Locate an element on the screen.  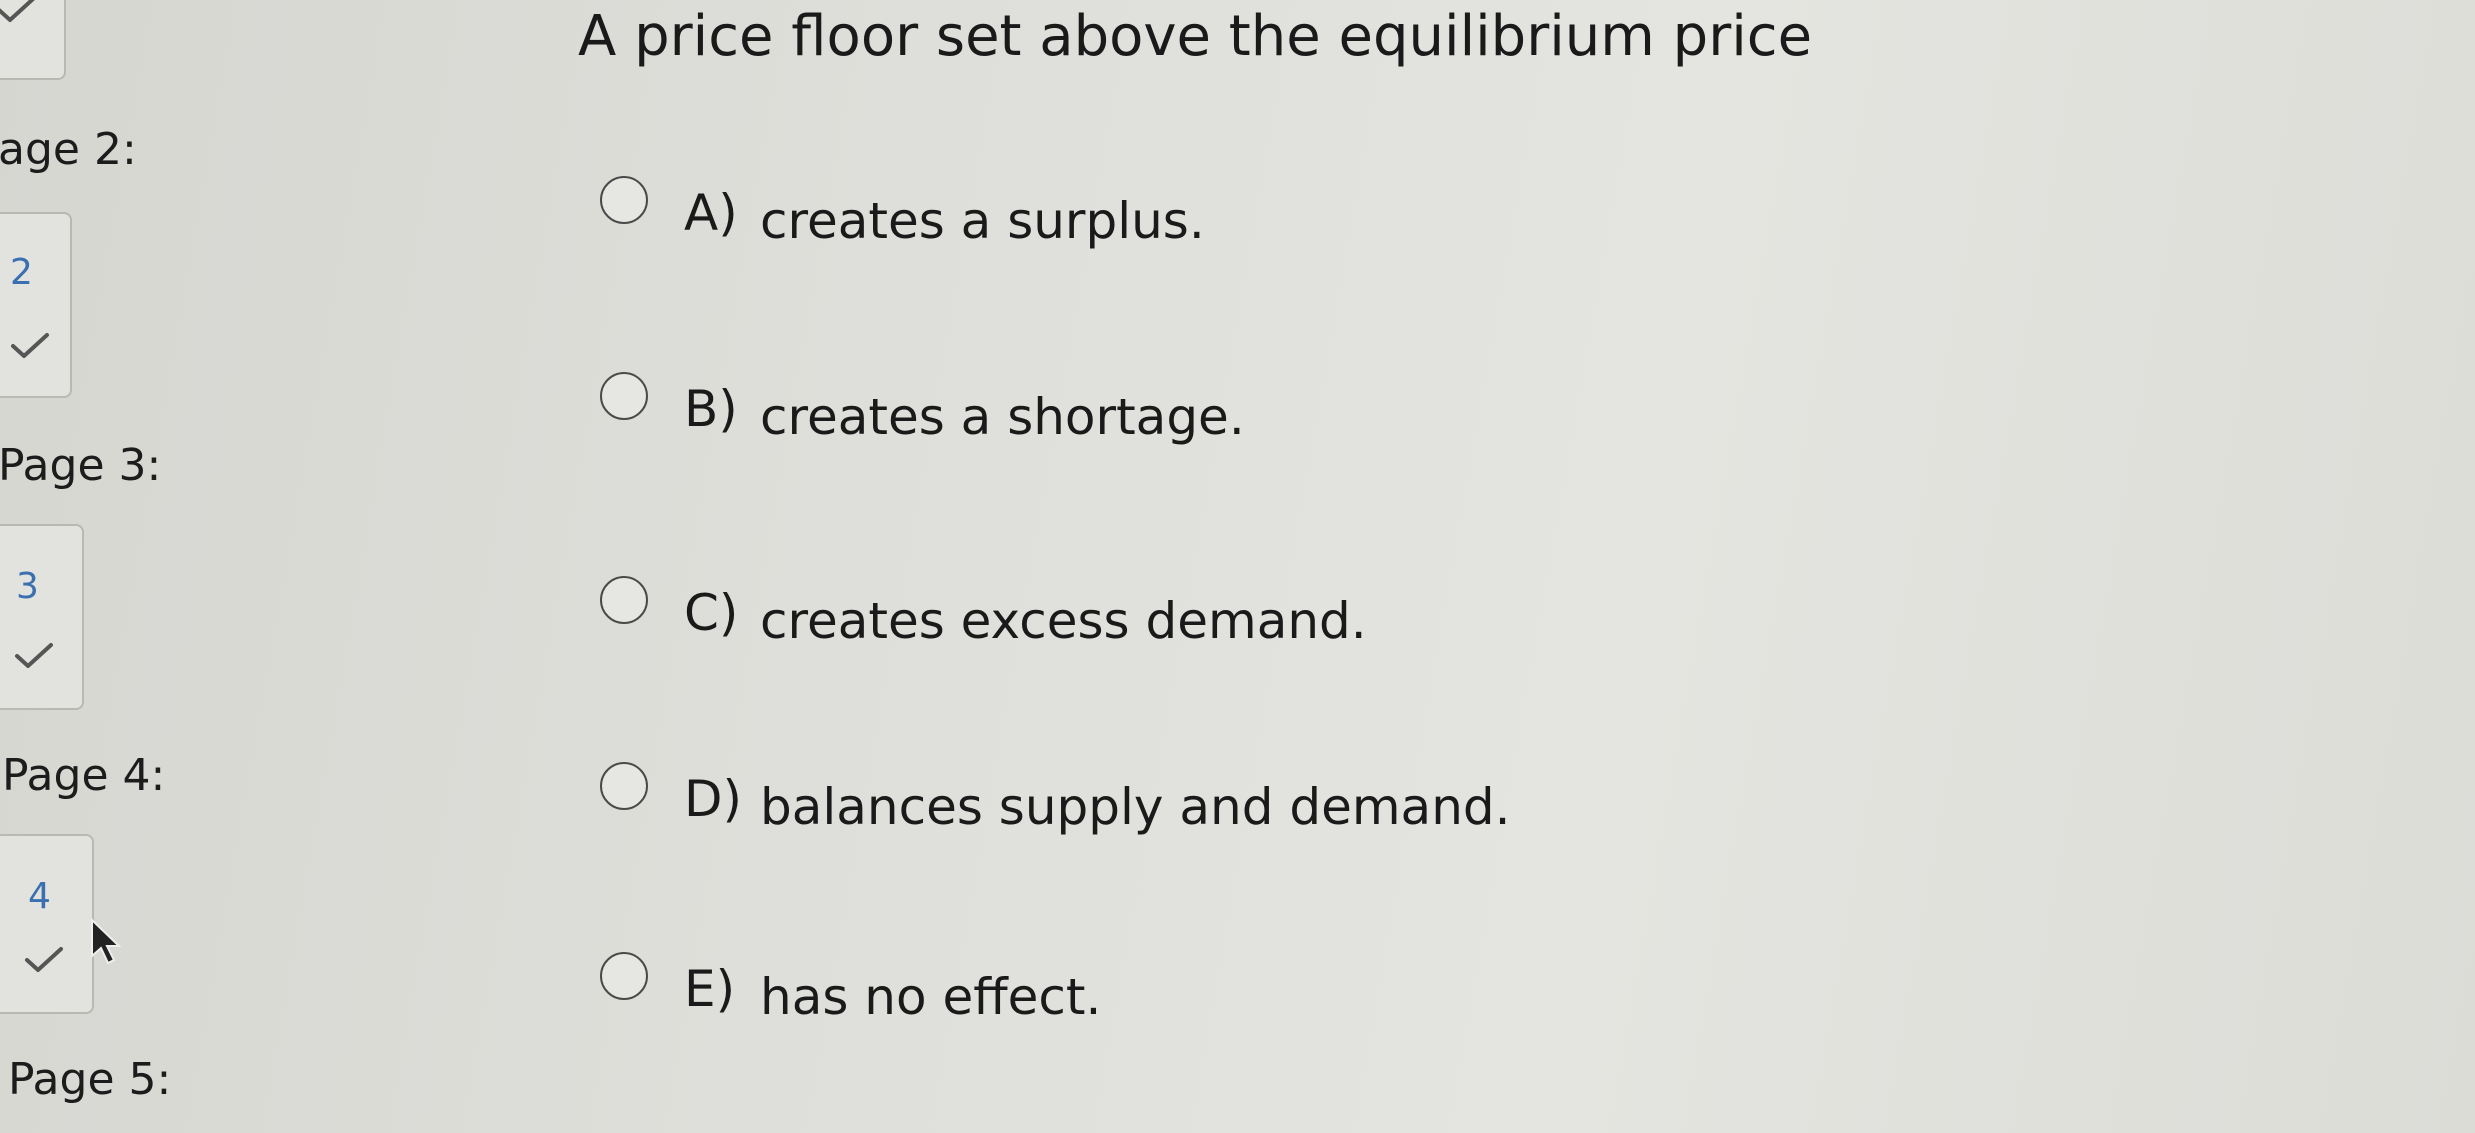
option-d: D) balances supply and demand. is located at coordinates (1055, 807).